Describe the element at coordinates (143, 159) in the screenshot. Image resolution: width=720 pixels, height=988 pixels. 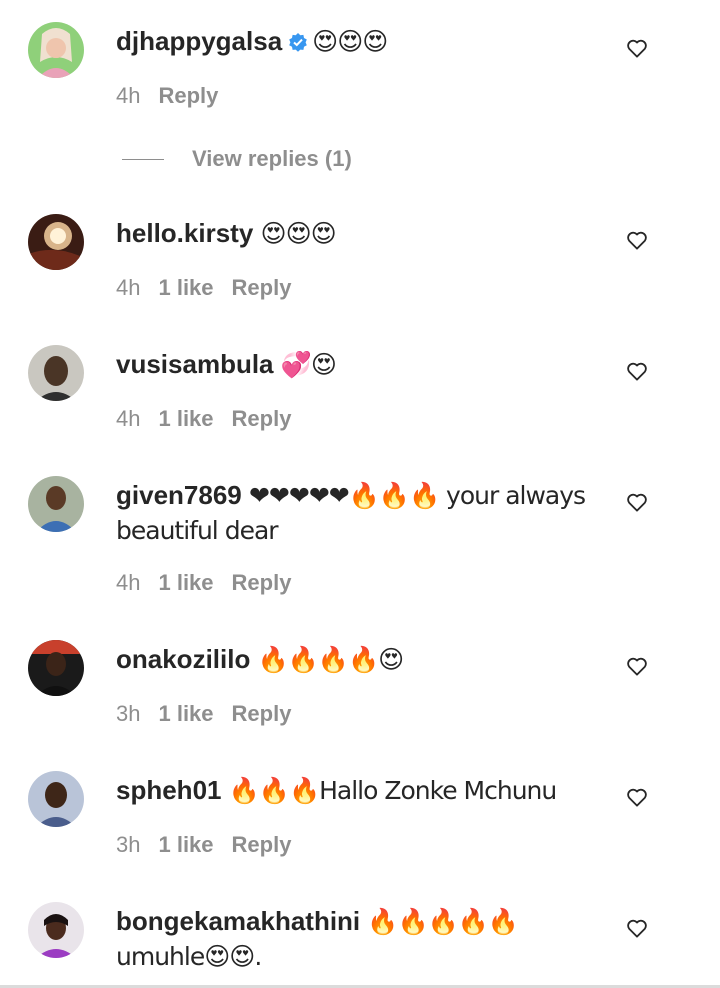
I see `divider` at that location.